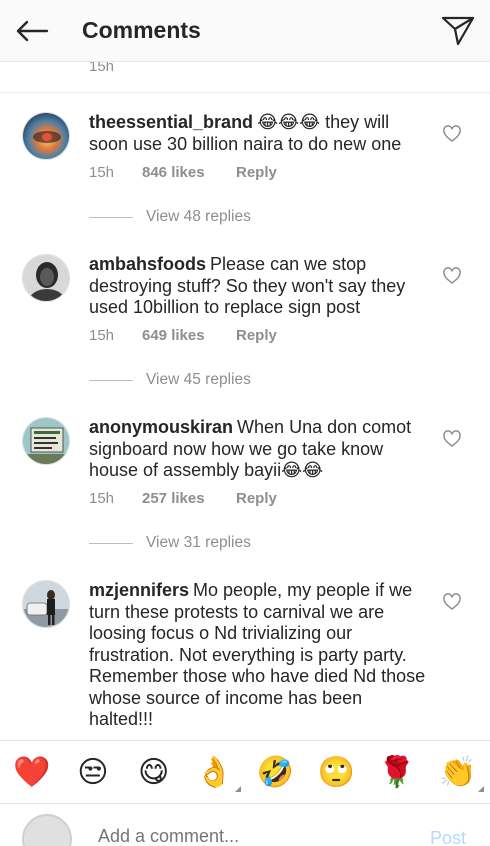 The width and height of the screenshot is (490, 846). Describe the element at coordinates (171, 122) in the screenshot. I see `comment-username: theessential_brand` at that location.